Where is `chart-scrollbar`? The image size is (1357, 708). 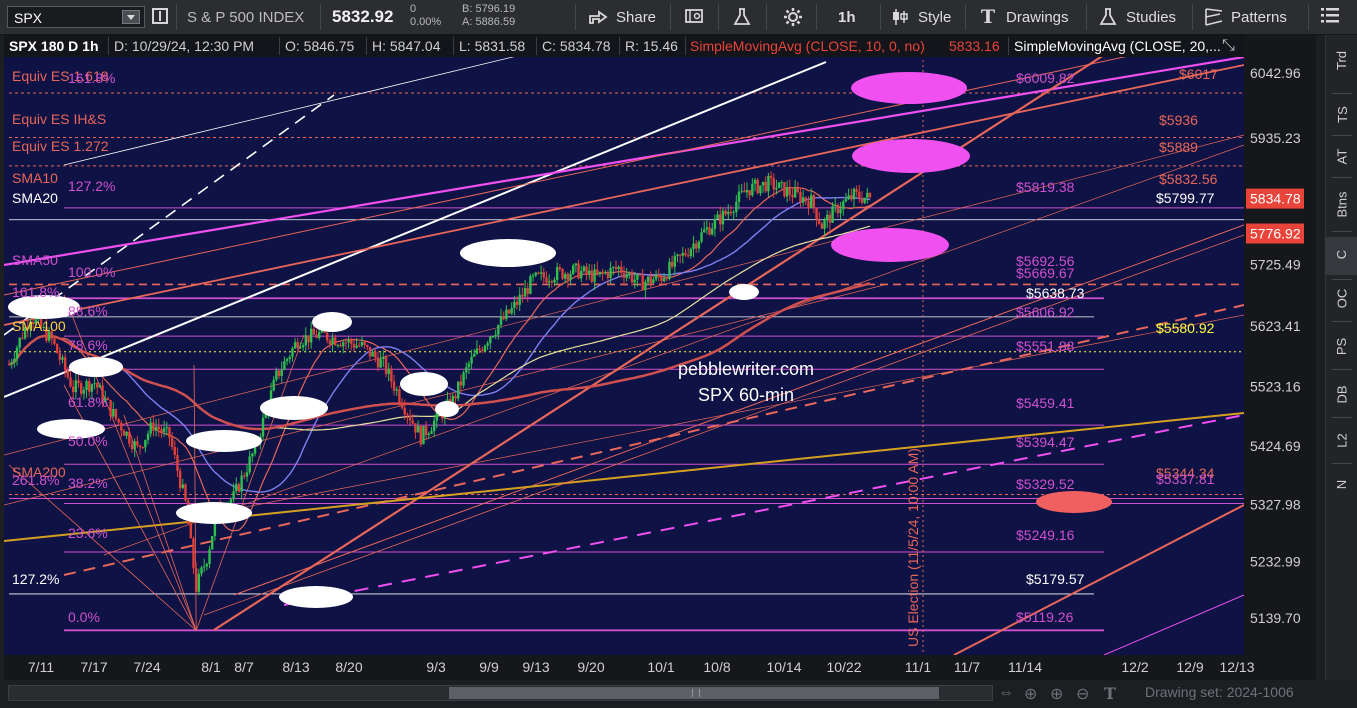 chart-scrollbar is located at coordinates (500, 693).